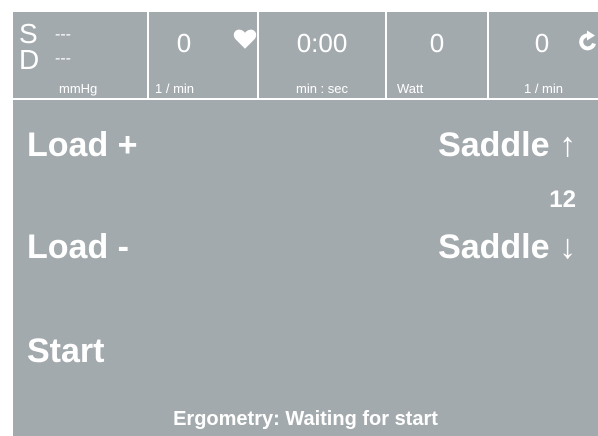  Describe the element at coordinates (63, 34) in the screenshot. I see `systolic-value: ---` at that location.